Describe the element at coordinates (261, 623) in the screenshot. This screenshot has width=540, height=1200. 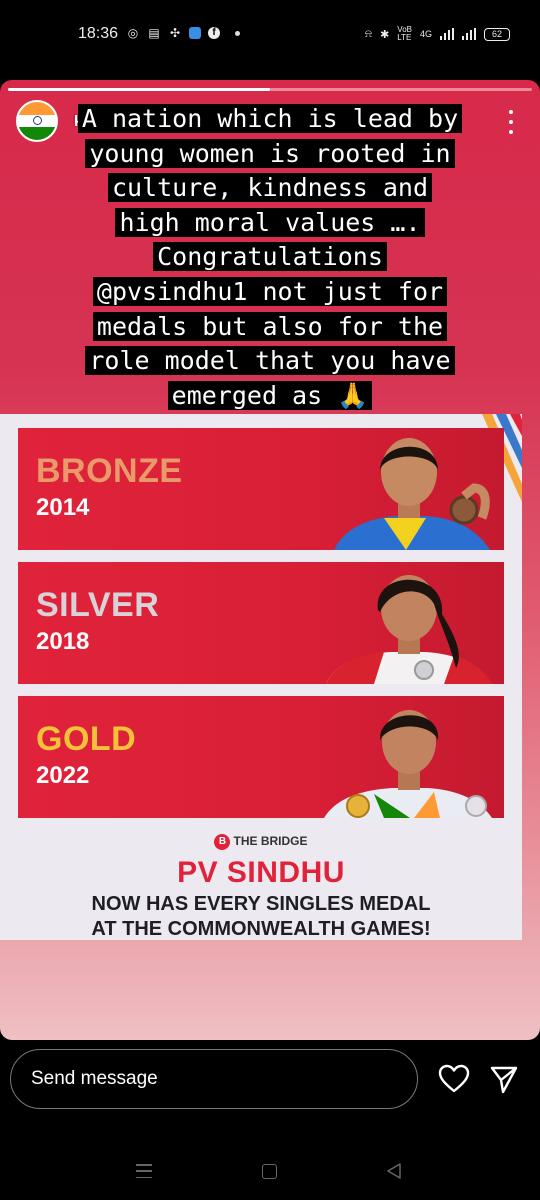
I see `medal-row-silver: SILVER 2018` at that location.